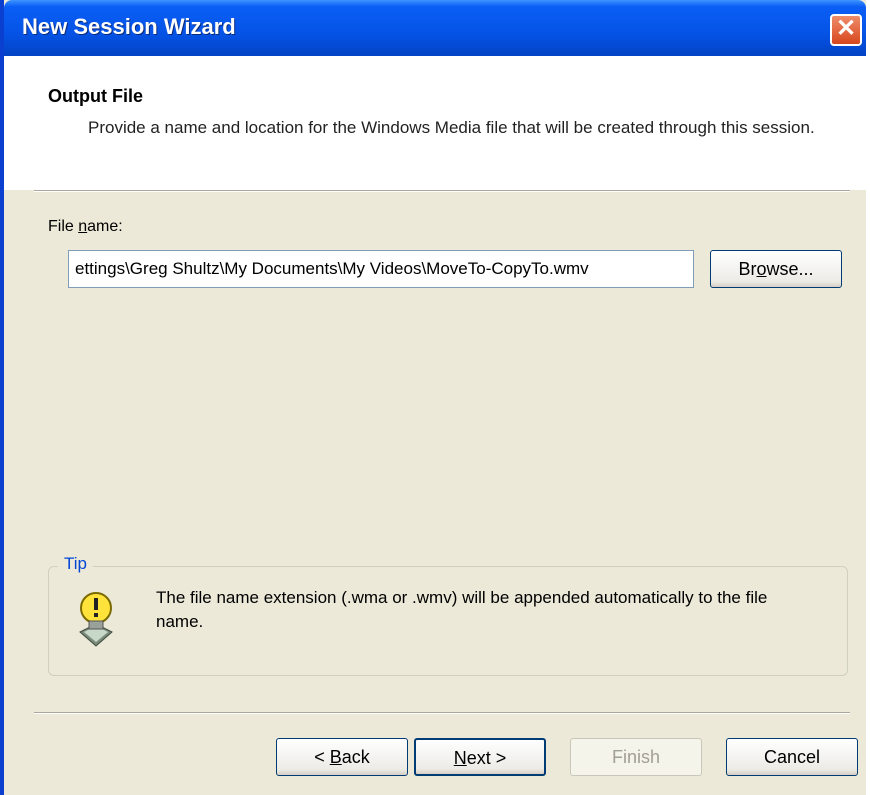  I want to click on file-name-input, so click(381, 269).